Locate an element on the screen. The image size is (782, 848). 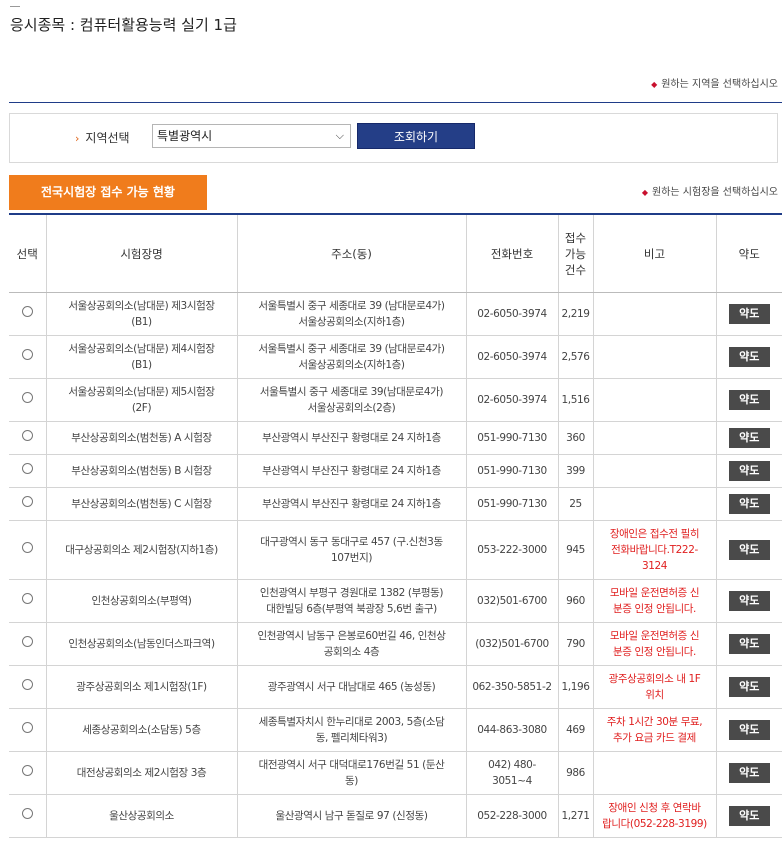
region-label: › 지역선택 is located at coordinates (102, 137).